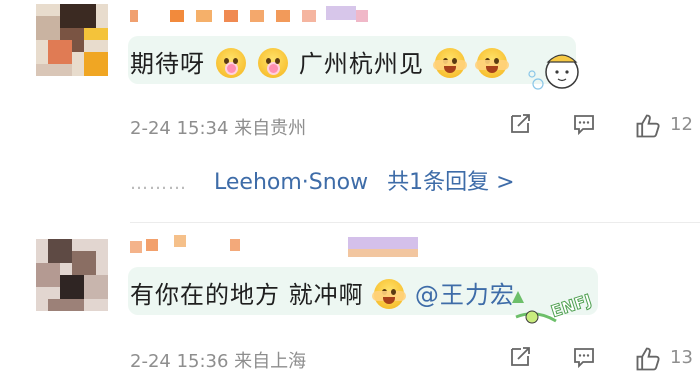 This screenshot has width=700, height=392. Describe the element at coordinates (465, 295) in the screenshot. I see `mention-link: @王力宏` at that location.